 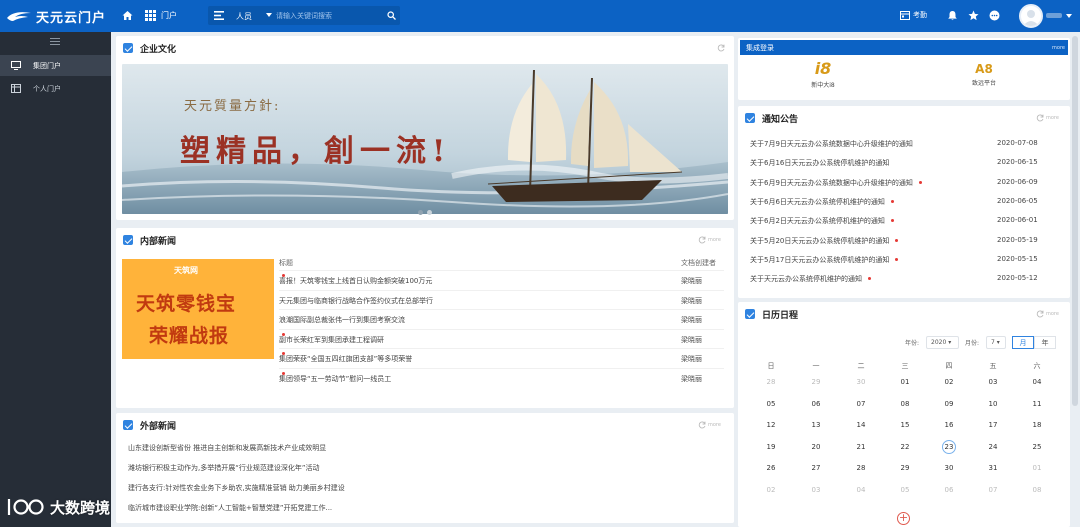 I want to click on app-launcher-a8: A8 致远平台, so click(x=984, y=73).